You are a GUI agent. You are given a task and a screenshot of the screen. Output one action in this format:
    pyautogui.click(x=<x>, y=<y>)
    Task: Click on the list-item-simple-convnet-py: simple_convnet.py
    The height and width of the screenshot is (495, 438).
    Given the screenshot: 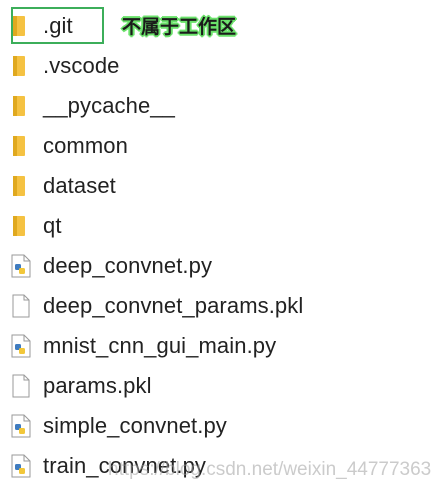 What is the action you would take?
    pyautogui.click(x=219, y=426)
    